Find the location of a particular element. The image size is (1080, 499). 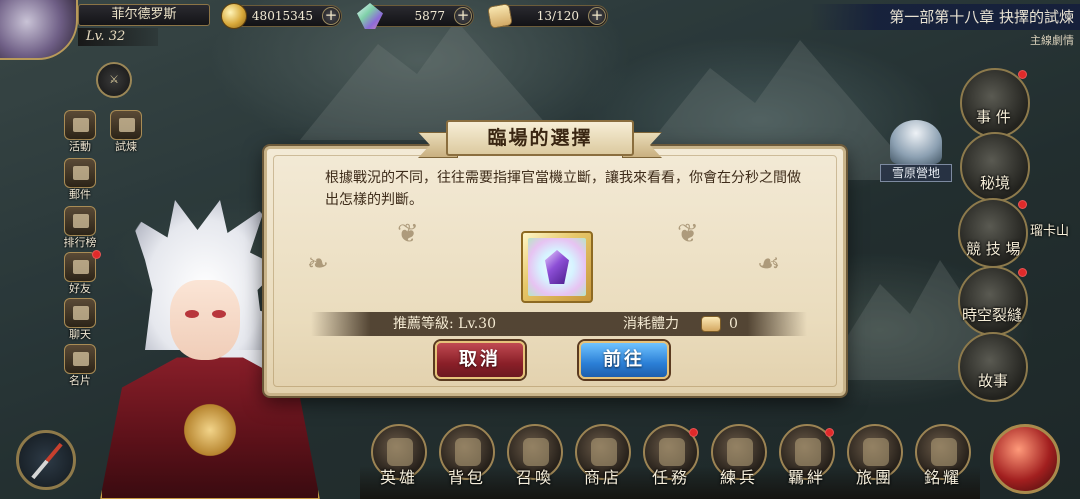

dialog-info-bar: 推薦等級: Lv.30 消耗體力 0 is located at coordinates (559, 324).